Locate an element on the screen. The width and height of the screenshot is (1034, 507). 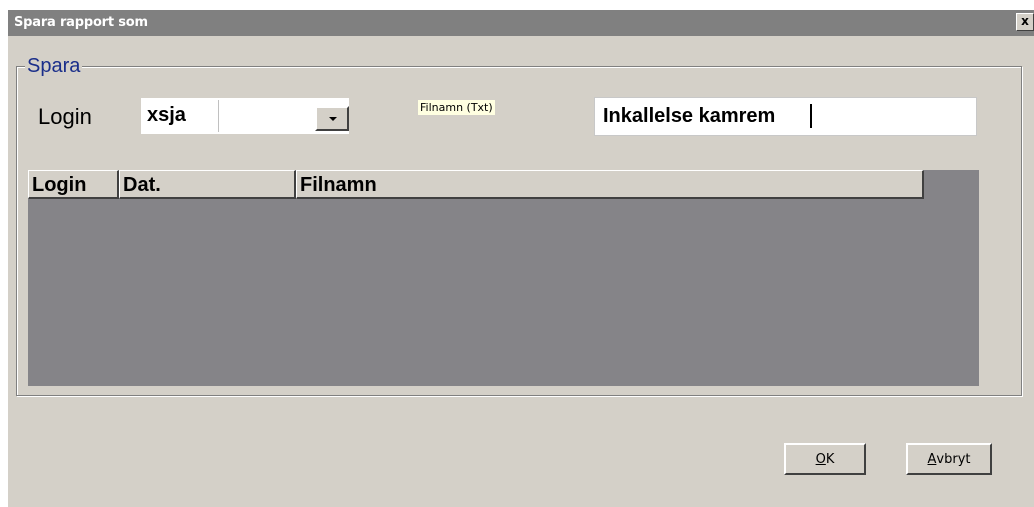
ok-button: OK is located at coordinates (825, 459).